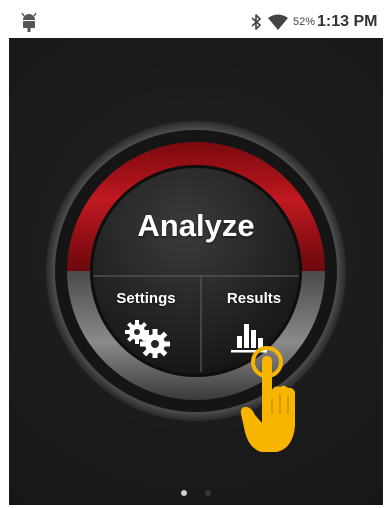 Image resolution: width=390 pixels, height=508 pixels. I want to click on clock-time: 1:13 PM, so click(347, 21).